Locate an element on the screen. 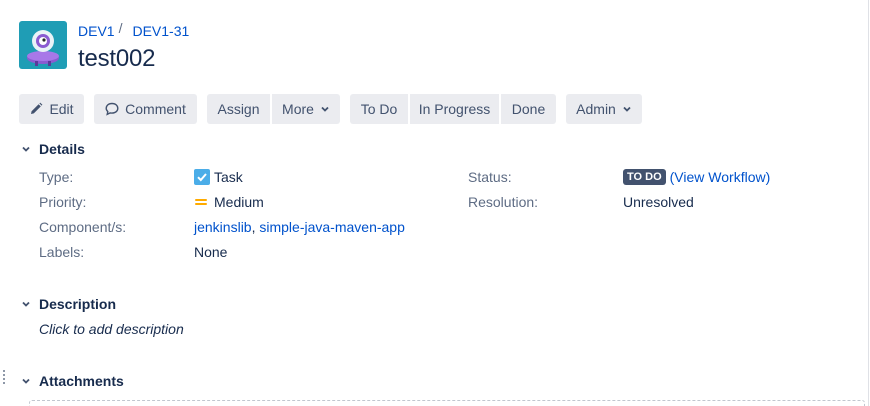 The width and height of the screenshot is (870, 406). type-value: Task is located at coordinates (218, 177).